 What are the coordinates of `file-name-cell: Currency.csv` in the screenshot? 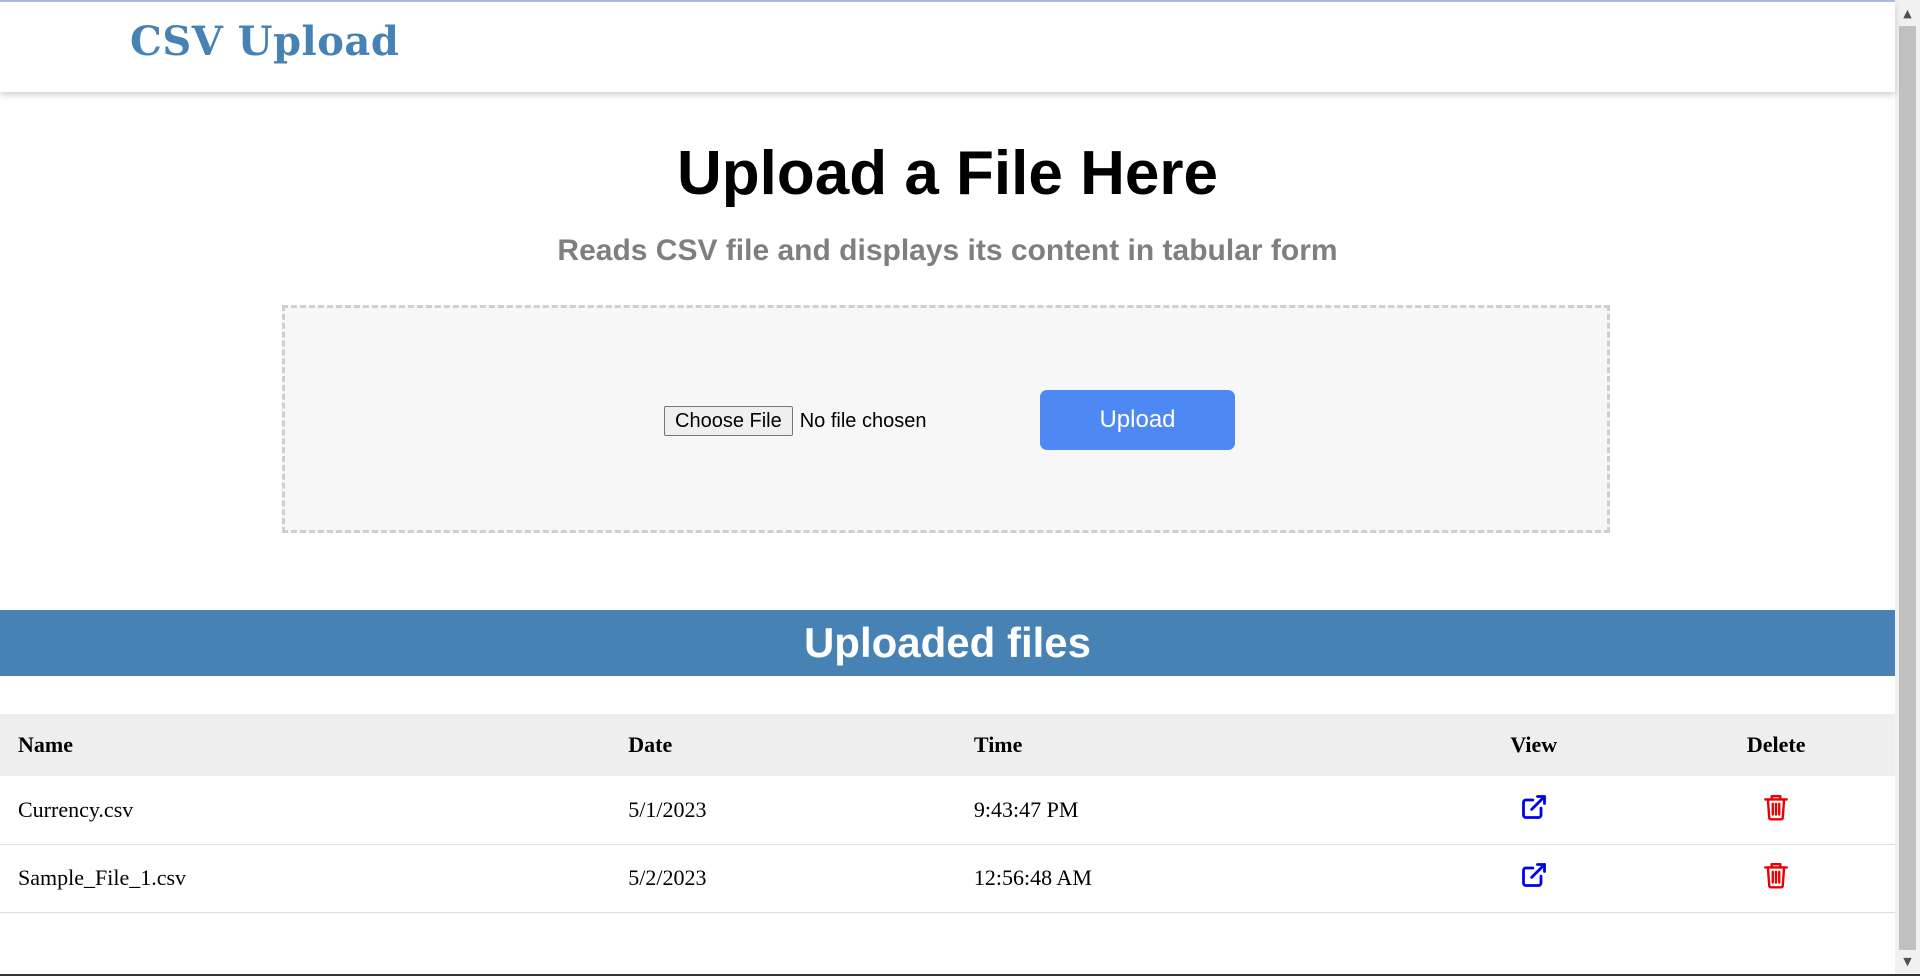 It's located at (76, 809).